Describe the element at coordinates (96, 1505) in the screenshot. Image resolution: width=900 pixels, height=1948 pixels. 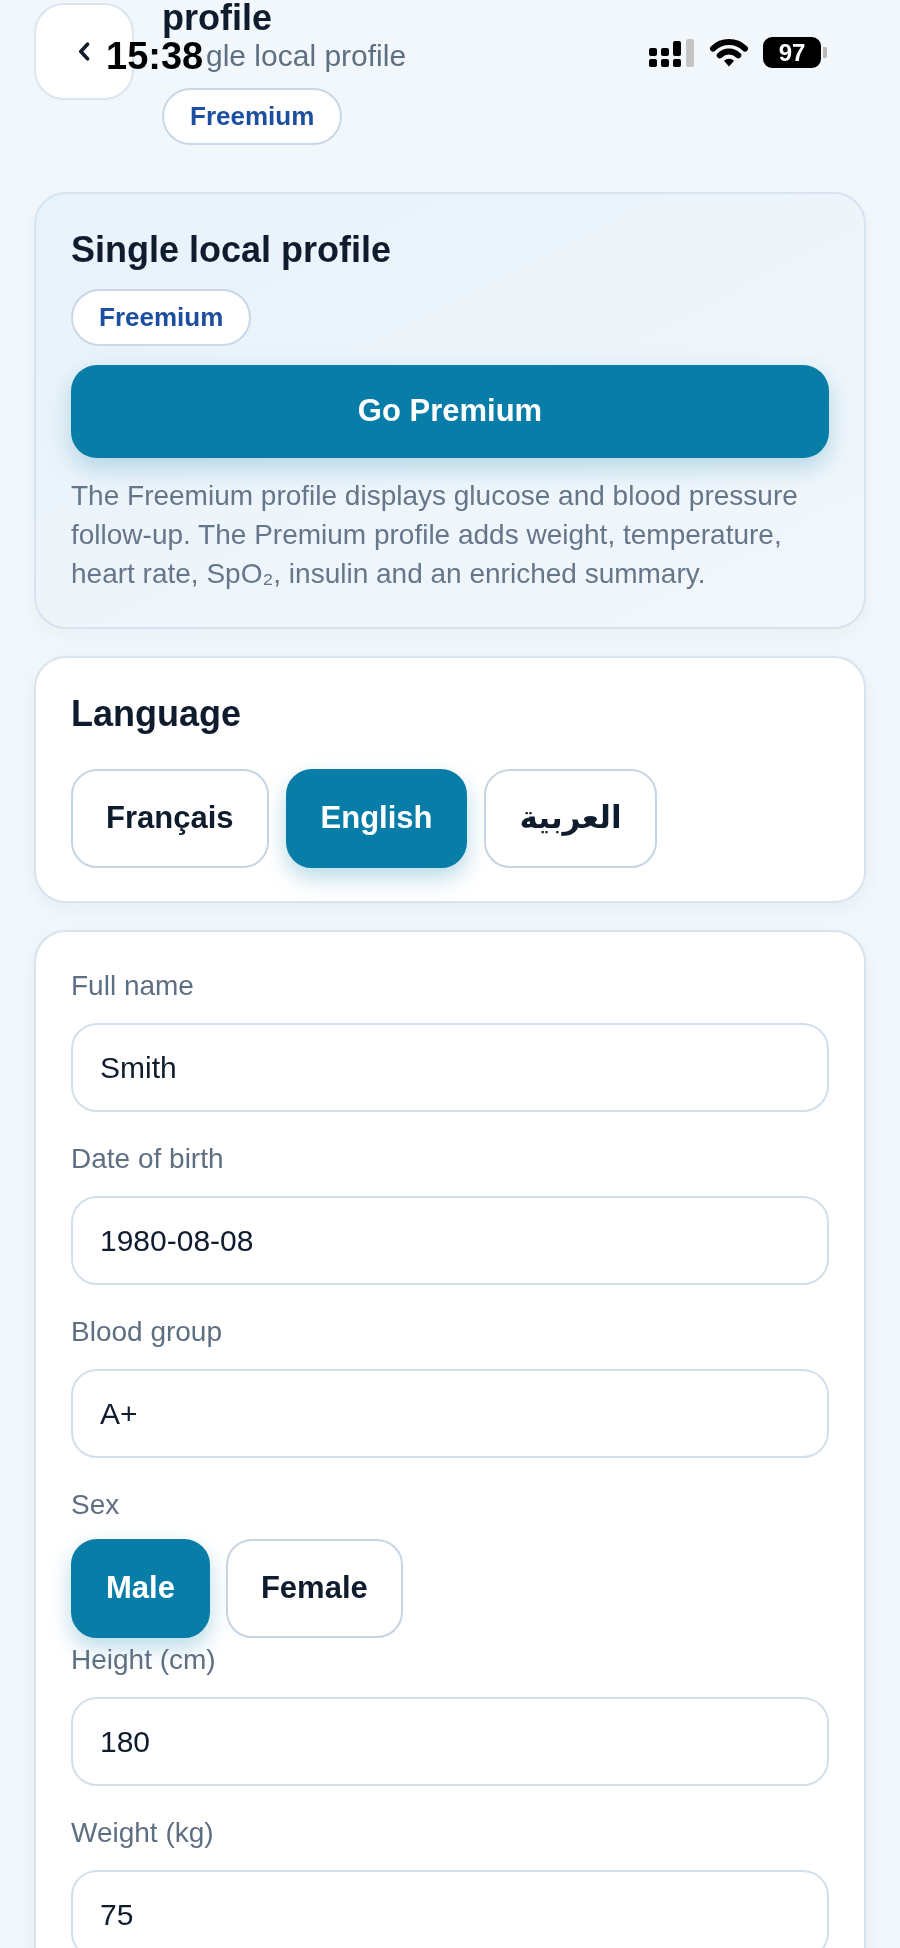
I see `field-label: Sex` at that location.